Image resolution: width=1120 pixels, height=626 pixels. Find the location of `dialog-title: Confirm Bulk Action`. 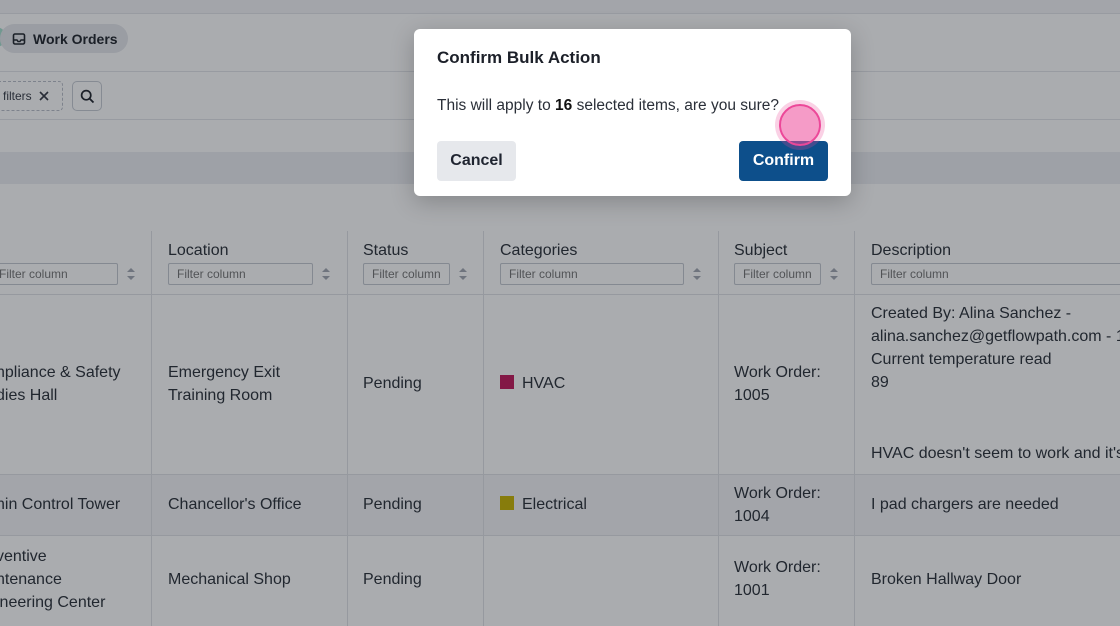

dialog-title: Confirm Bulk Action is located at coordinates (519, 57).